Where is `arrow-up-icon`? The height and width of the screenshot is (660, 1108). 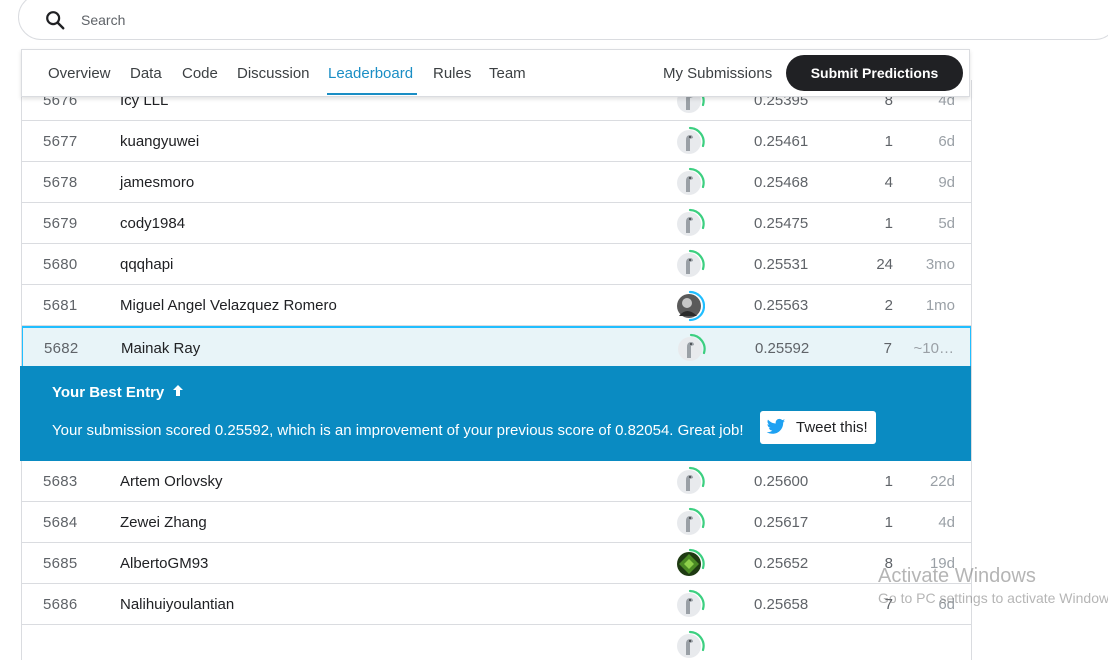 arrow-up-icon is located at coordinates (178, 390).